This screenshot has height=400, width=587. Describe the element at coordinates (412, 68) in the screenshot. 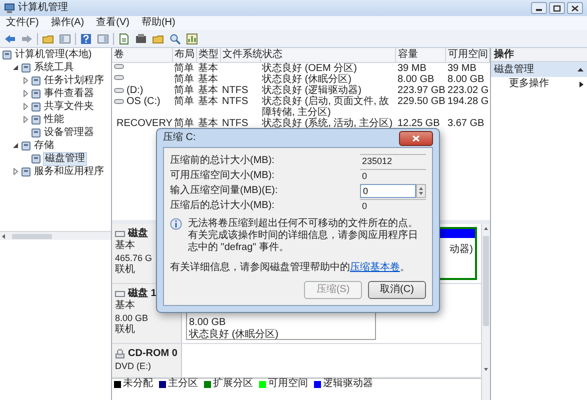

I see `table-cell: 39 MB` at that location.